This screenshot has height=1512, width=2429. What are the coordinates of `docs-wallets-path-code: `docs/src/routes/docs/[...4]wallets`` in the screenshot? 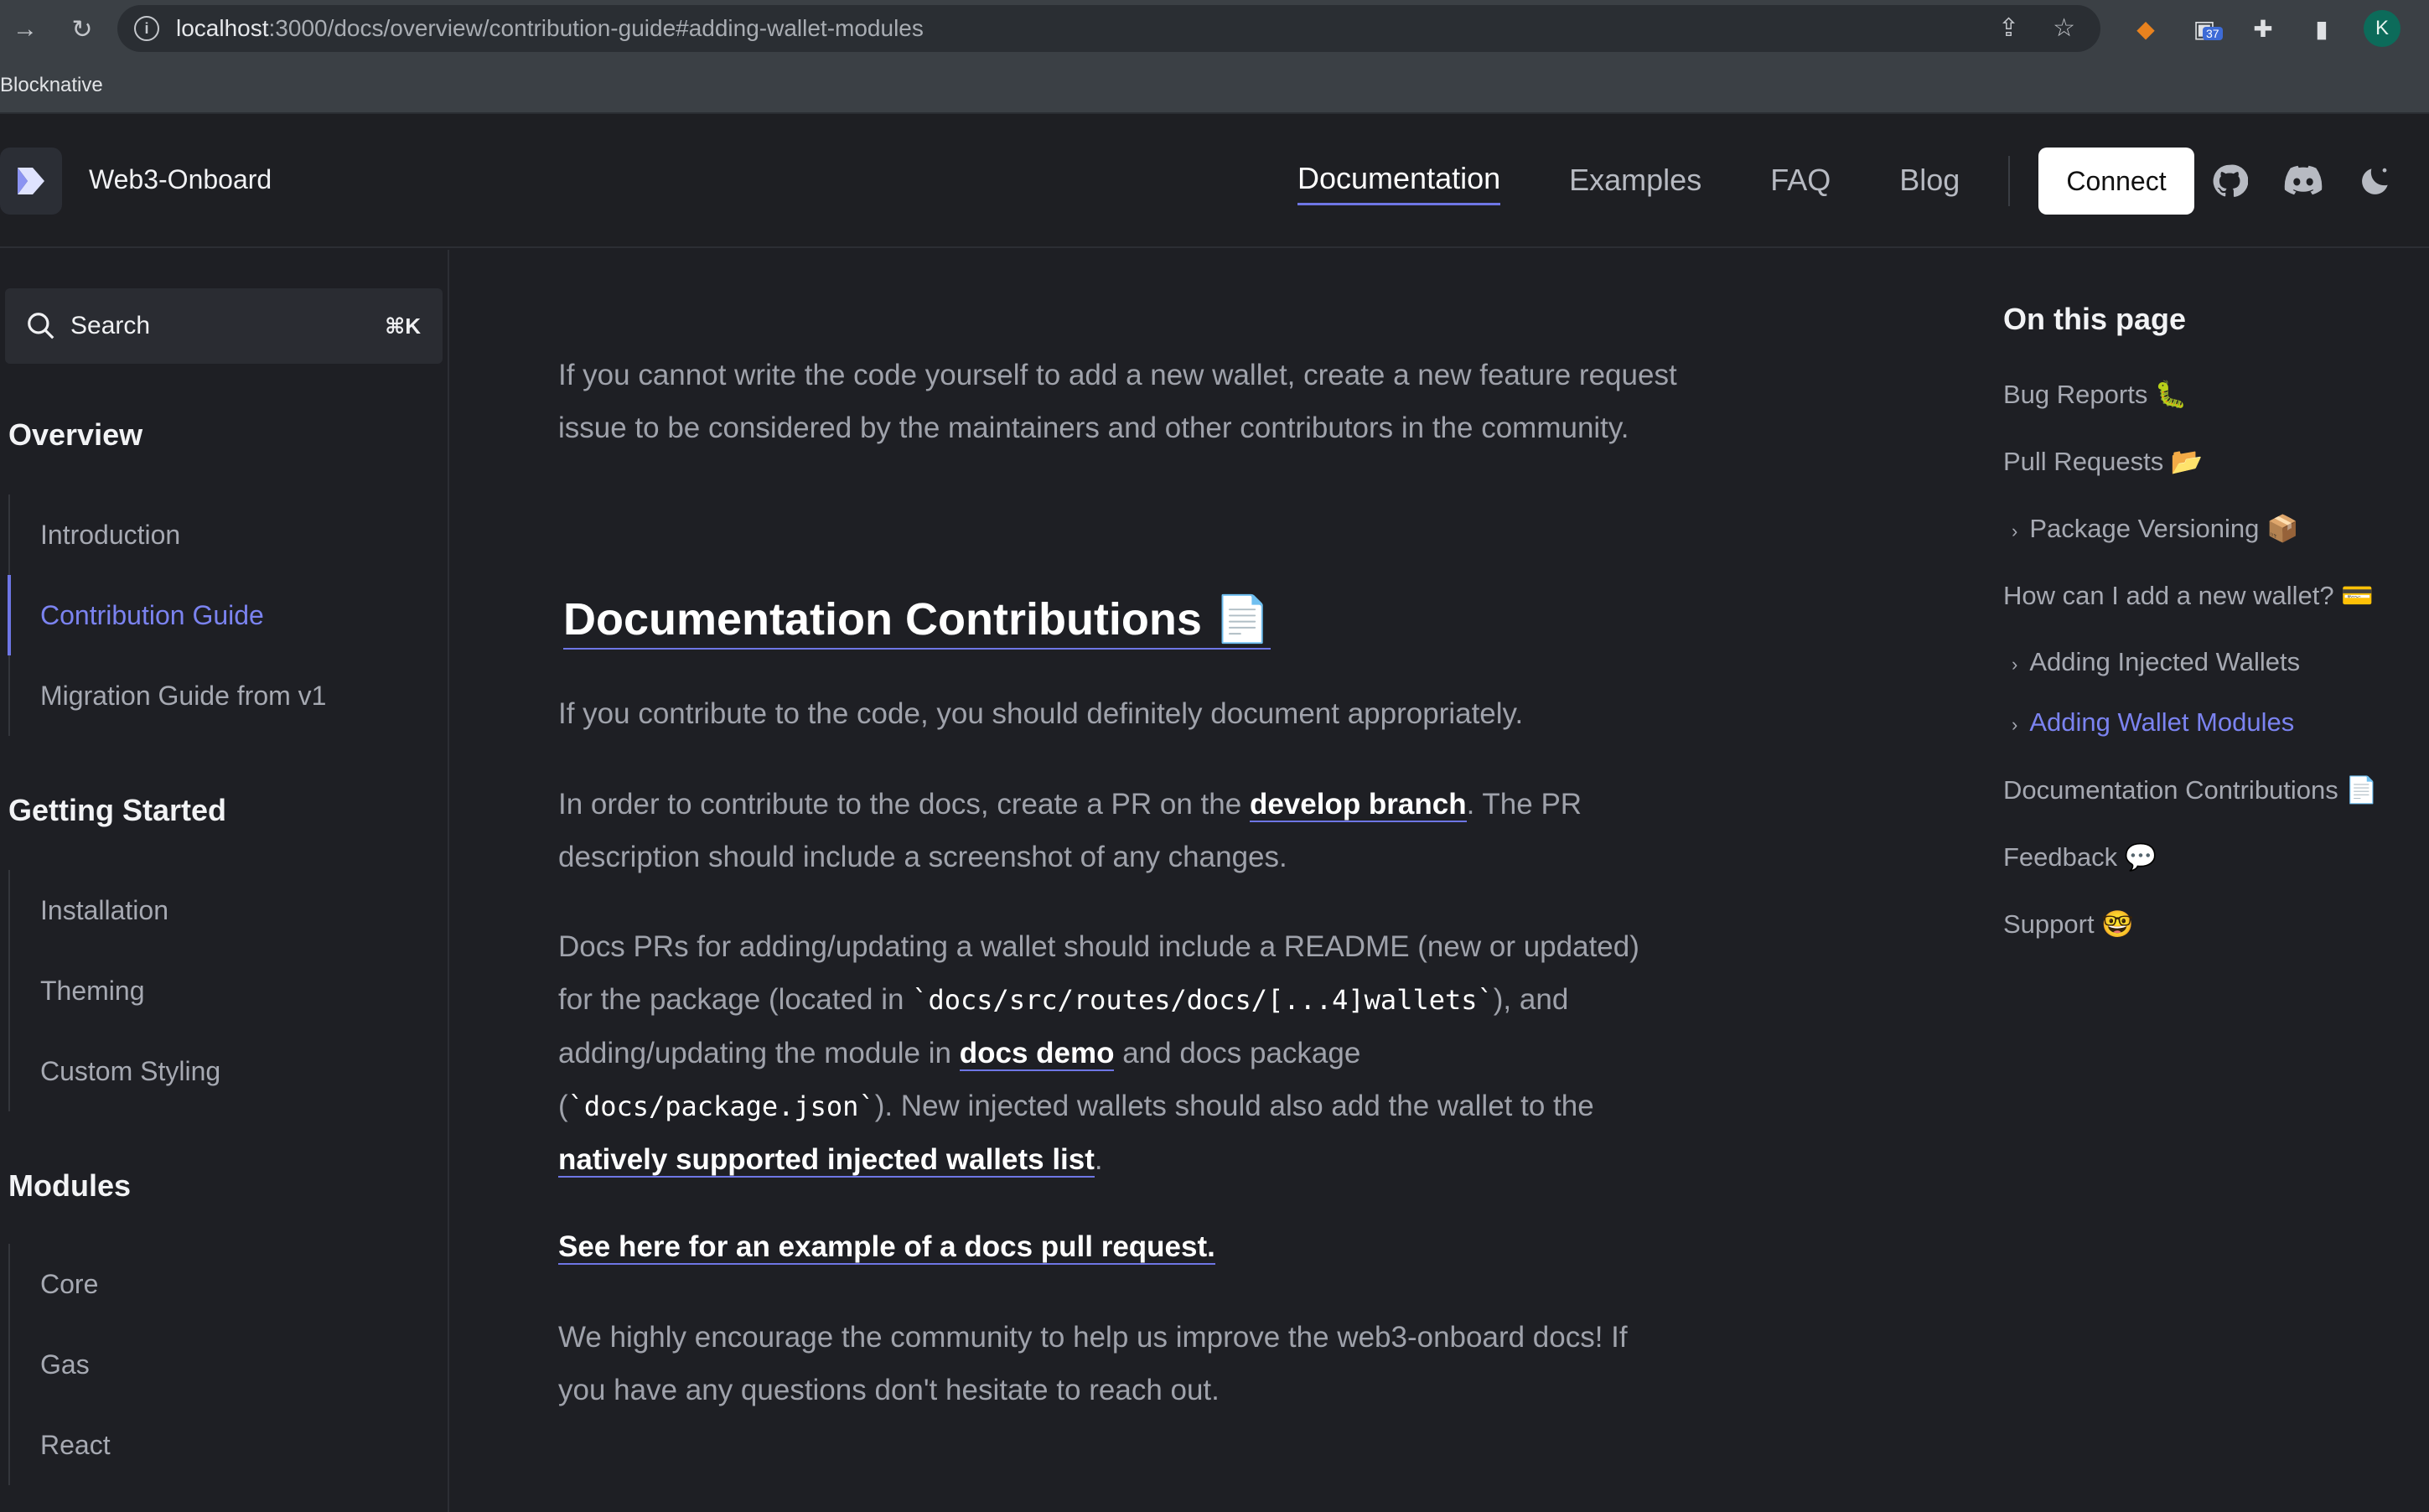 It's located at (1203, 1000).